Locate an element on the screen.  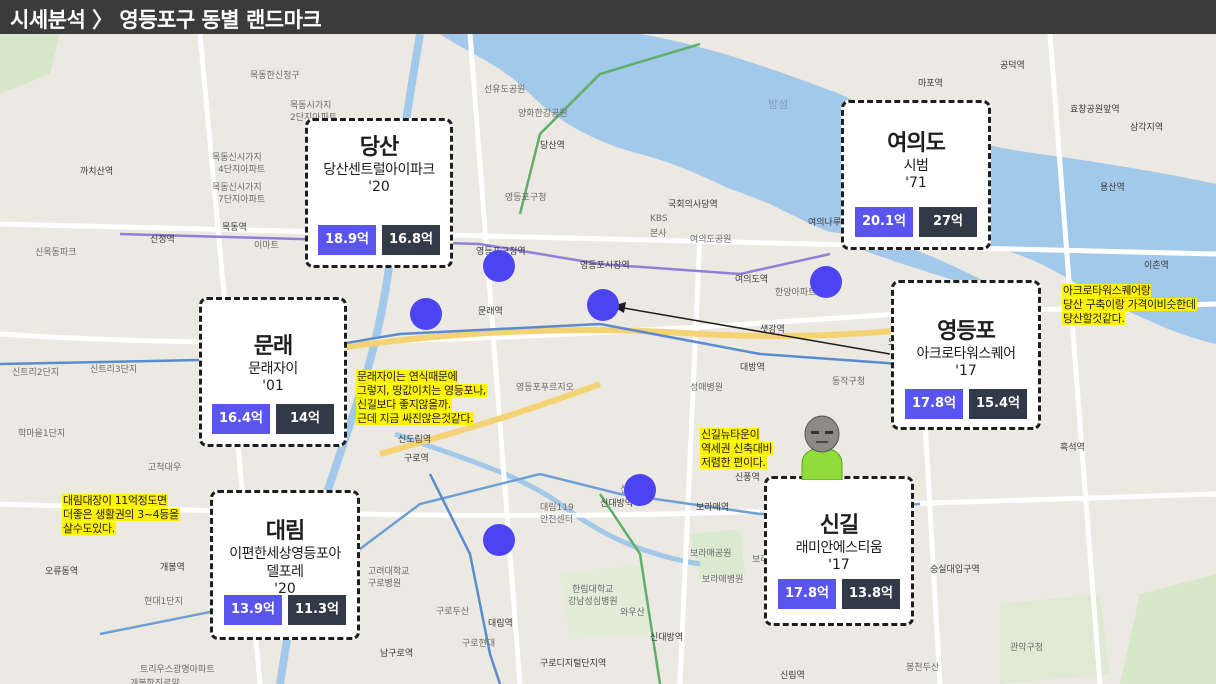
map-place-label: 신도림역 is located at coordinates (415, 440).